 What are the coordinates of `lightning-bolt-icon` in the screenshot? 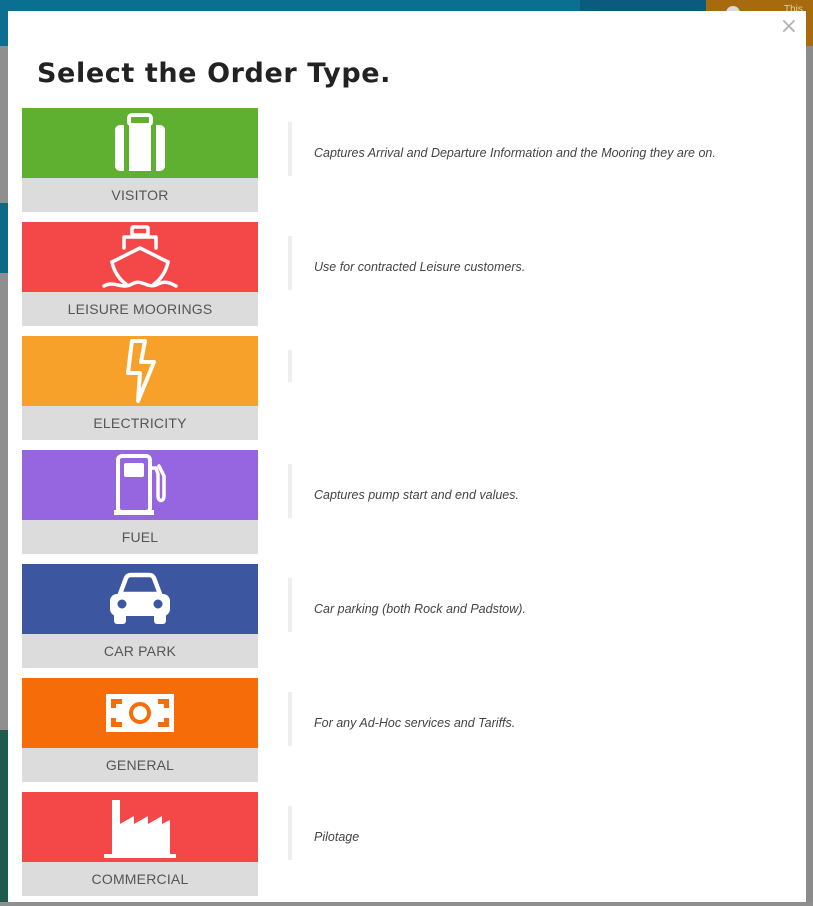 It's located at (141, 371).